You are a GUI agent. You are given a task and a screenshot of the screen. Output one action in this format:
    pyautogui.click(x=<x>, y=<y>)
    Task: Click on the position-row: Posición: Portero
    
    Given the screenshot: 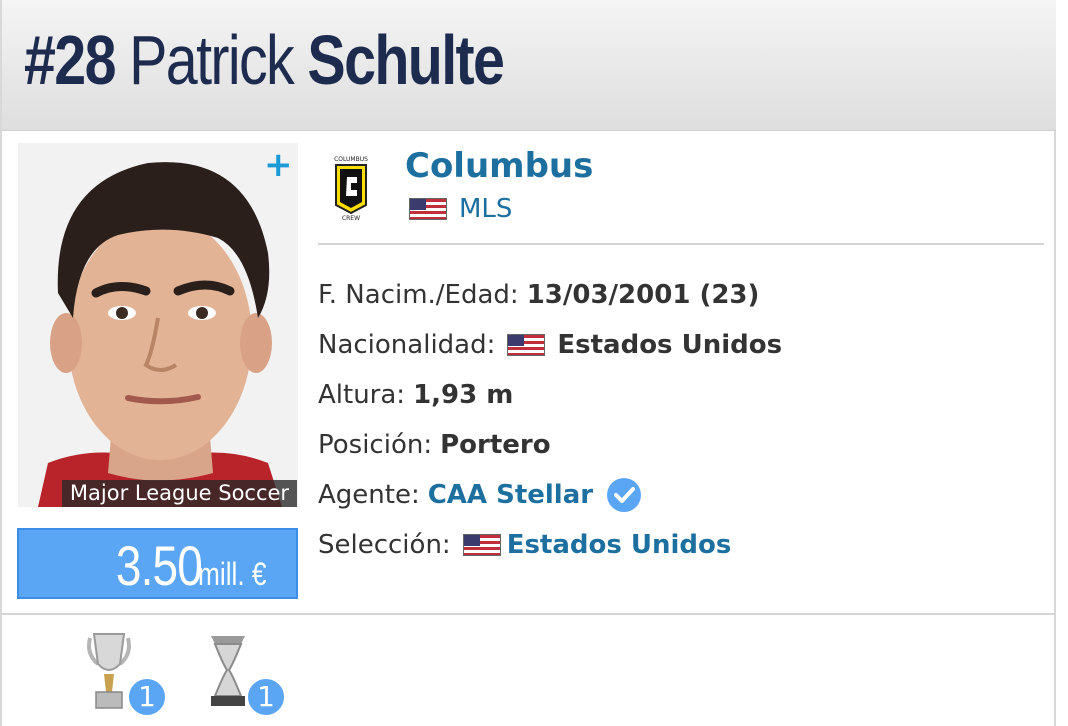 What is the action you would take?
    pyautogui.click(x=550, y=445)
    